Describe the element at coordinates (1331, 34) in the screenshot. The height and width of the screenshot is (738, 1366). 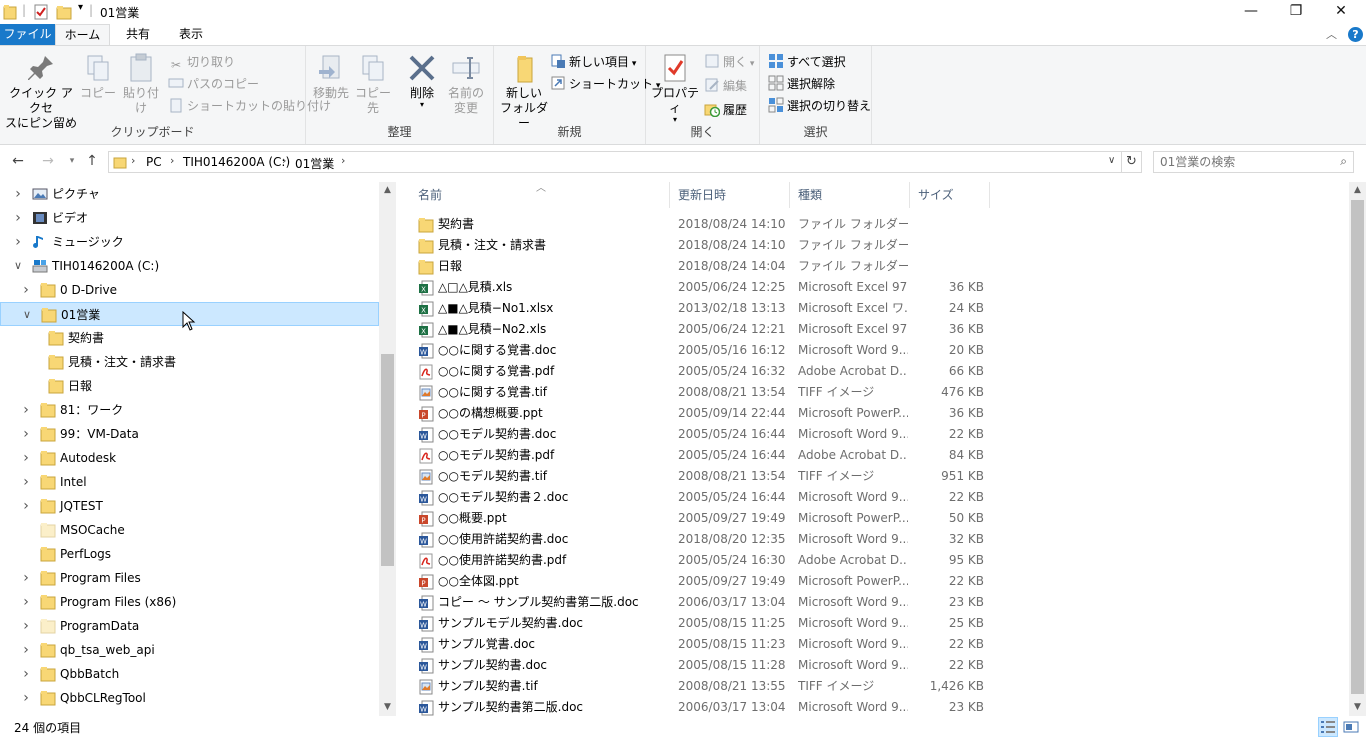
I see `collapse-ribbon-icon: ︿` at that location.